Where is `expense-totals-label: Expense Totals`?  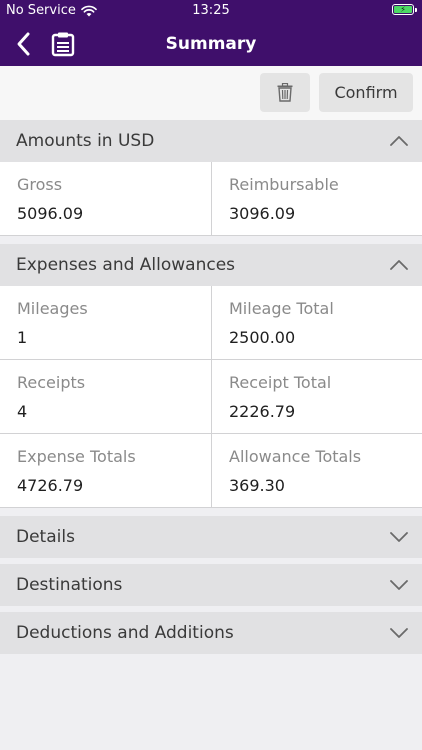 expense-totals-label: Expense Totals is located at coordinates (76, 456).